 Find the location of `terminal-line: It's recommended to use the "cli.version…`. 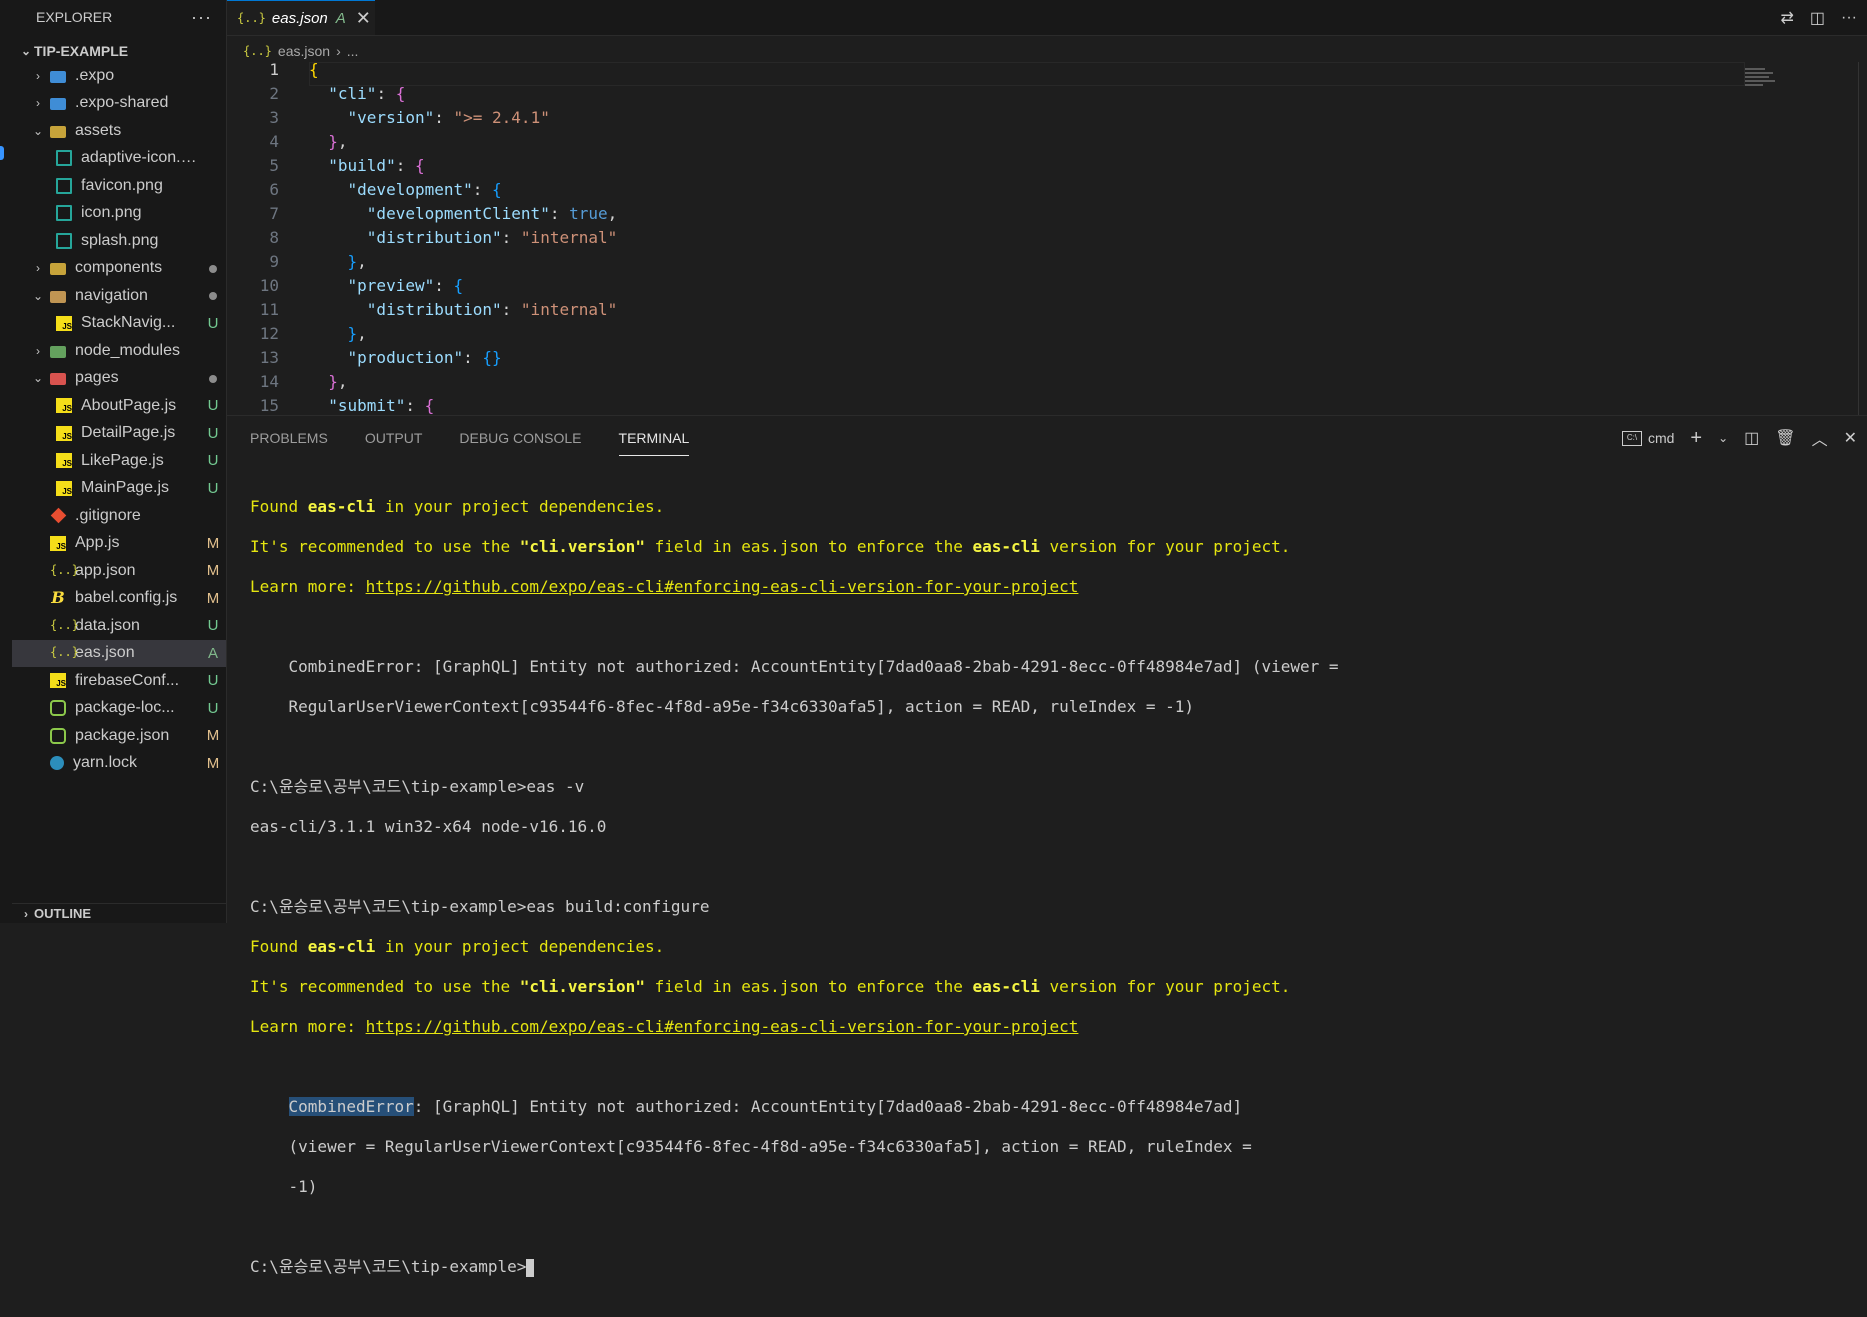

terminal-line: It's recommended to use the "cli.version… is located at coordinates (770, 546).